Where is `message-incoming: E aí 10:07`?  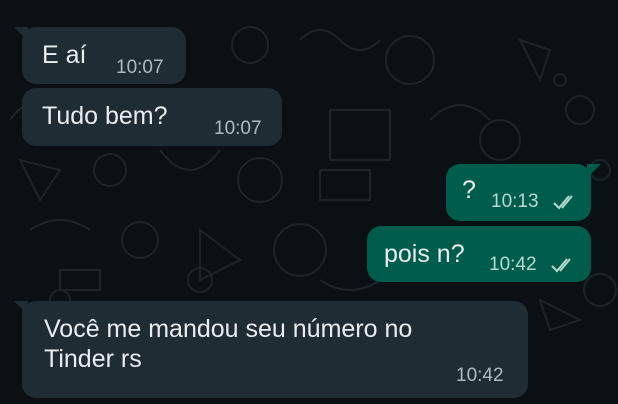 message-incoming: E aí 10:07 is located at coordinates (100, 55).